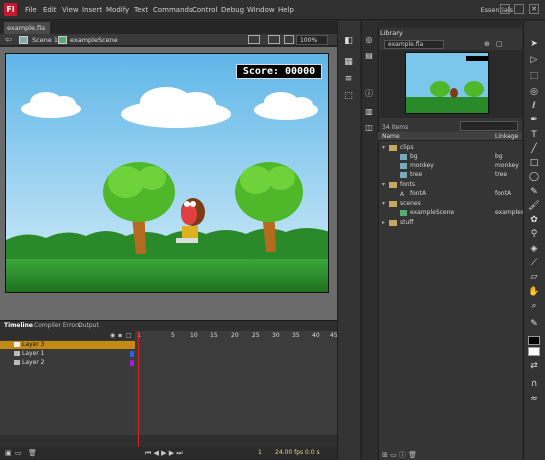  I want to click on stroke-color-swatch, so click(534, 340).